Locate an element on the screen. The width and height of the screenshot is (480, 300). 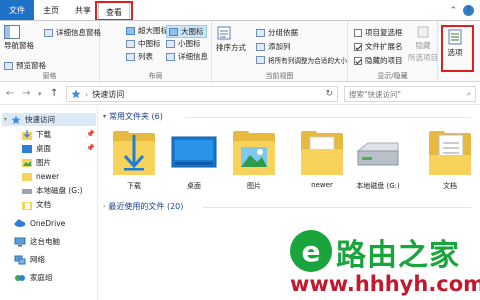
documents-icon is located at coordinates (27, 205).